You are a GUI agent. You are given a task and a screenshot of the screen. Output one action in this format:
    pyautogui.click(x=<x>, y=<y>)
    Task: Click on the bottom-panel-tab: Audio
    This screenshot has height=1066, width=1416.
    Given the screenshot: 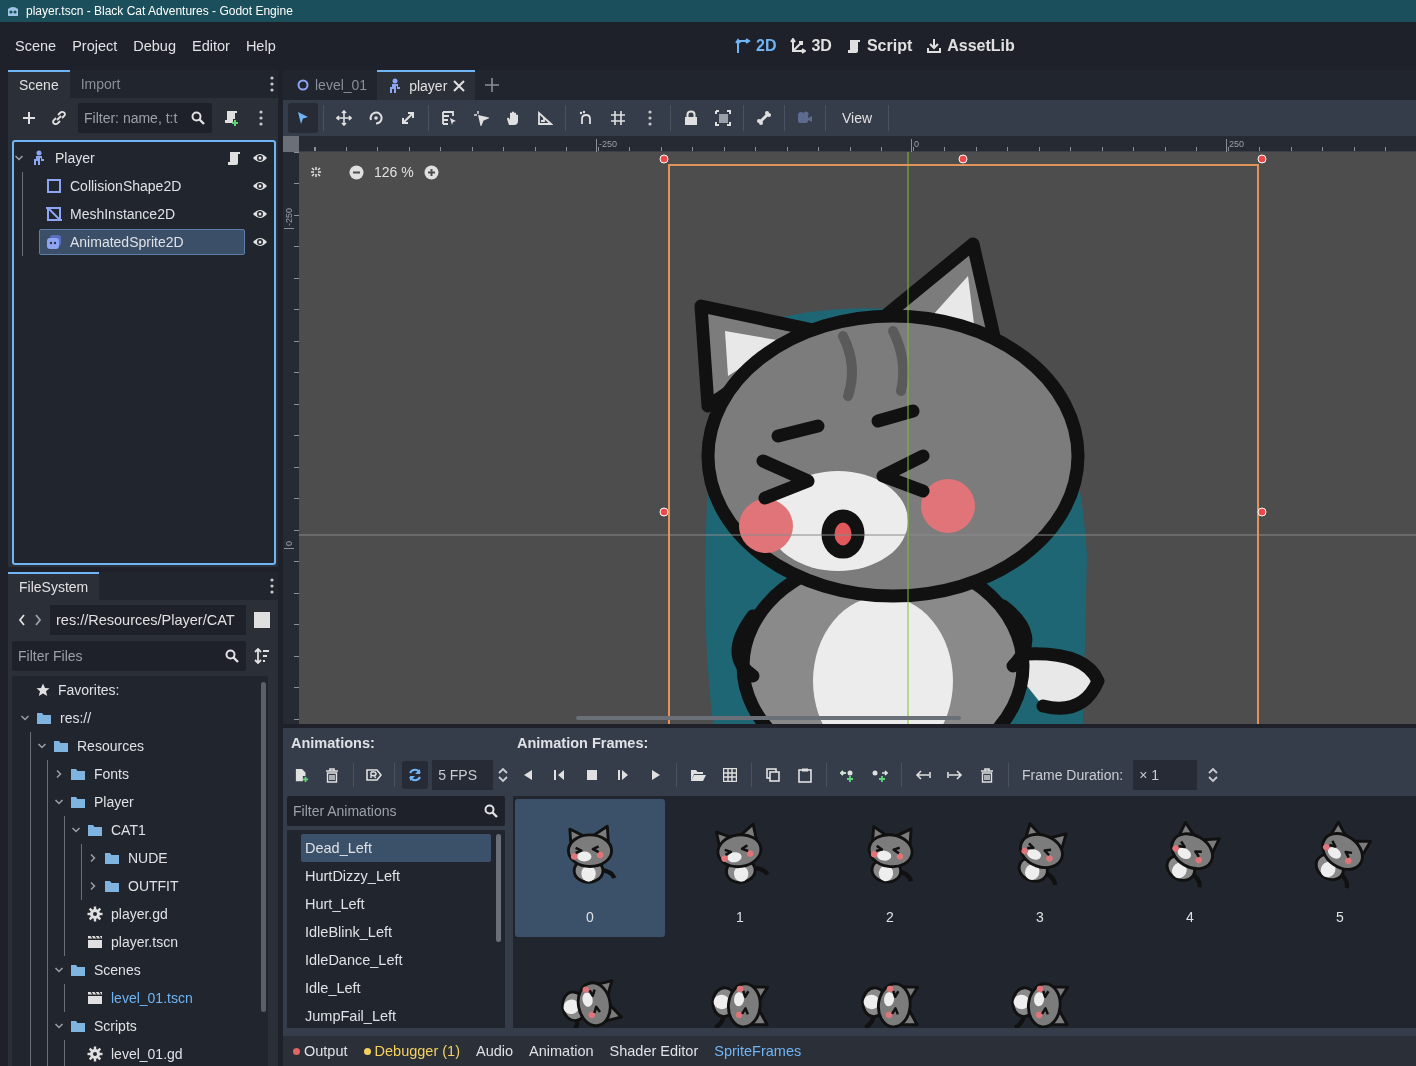 What is the action you would take?
    pyautogui.click(x=494, y=1051)
    